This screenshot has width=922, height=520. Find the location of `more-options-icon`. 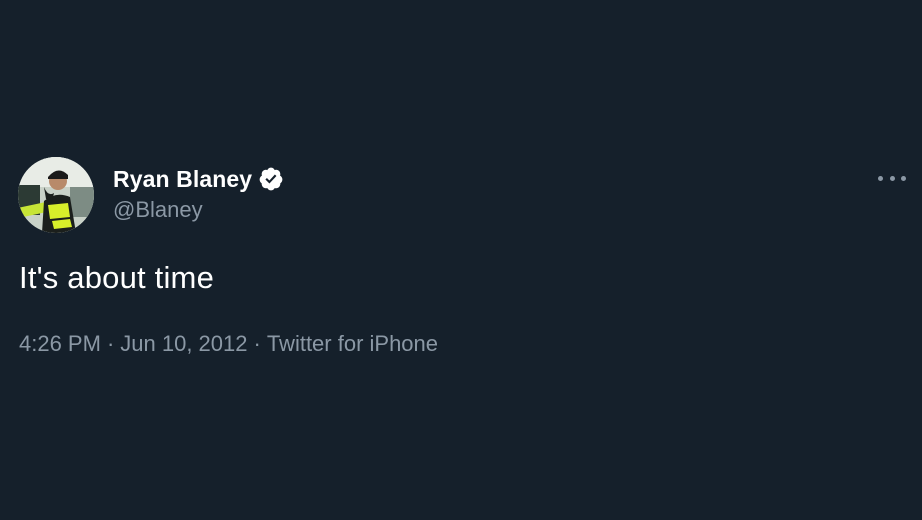

more-options-icon is located at coordinates (892, 178).